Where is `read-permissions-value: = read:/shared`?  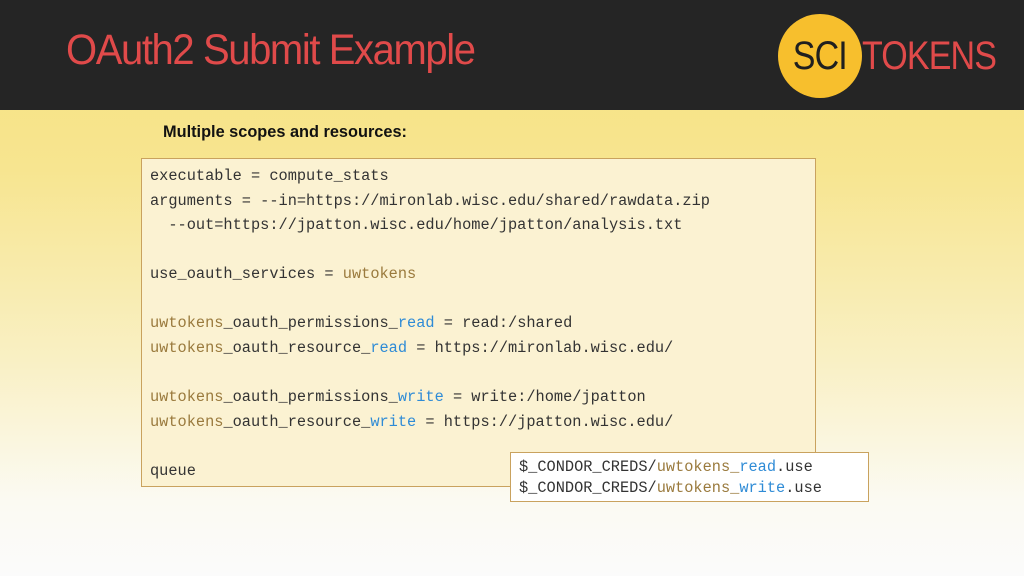
read-permissions-value: = read:/shared is located at coordinates (503, 323).